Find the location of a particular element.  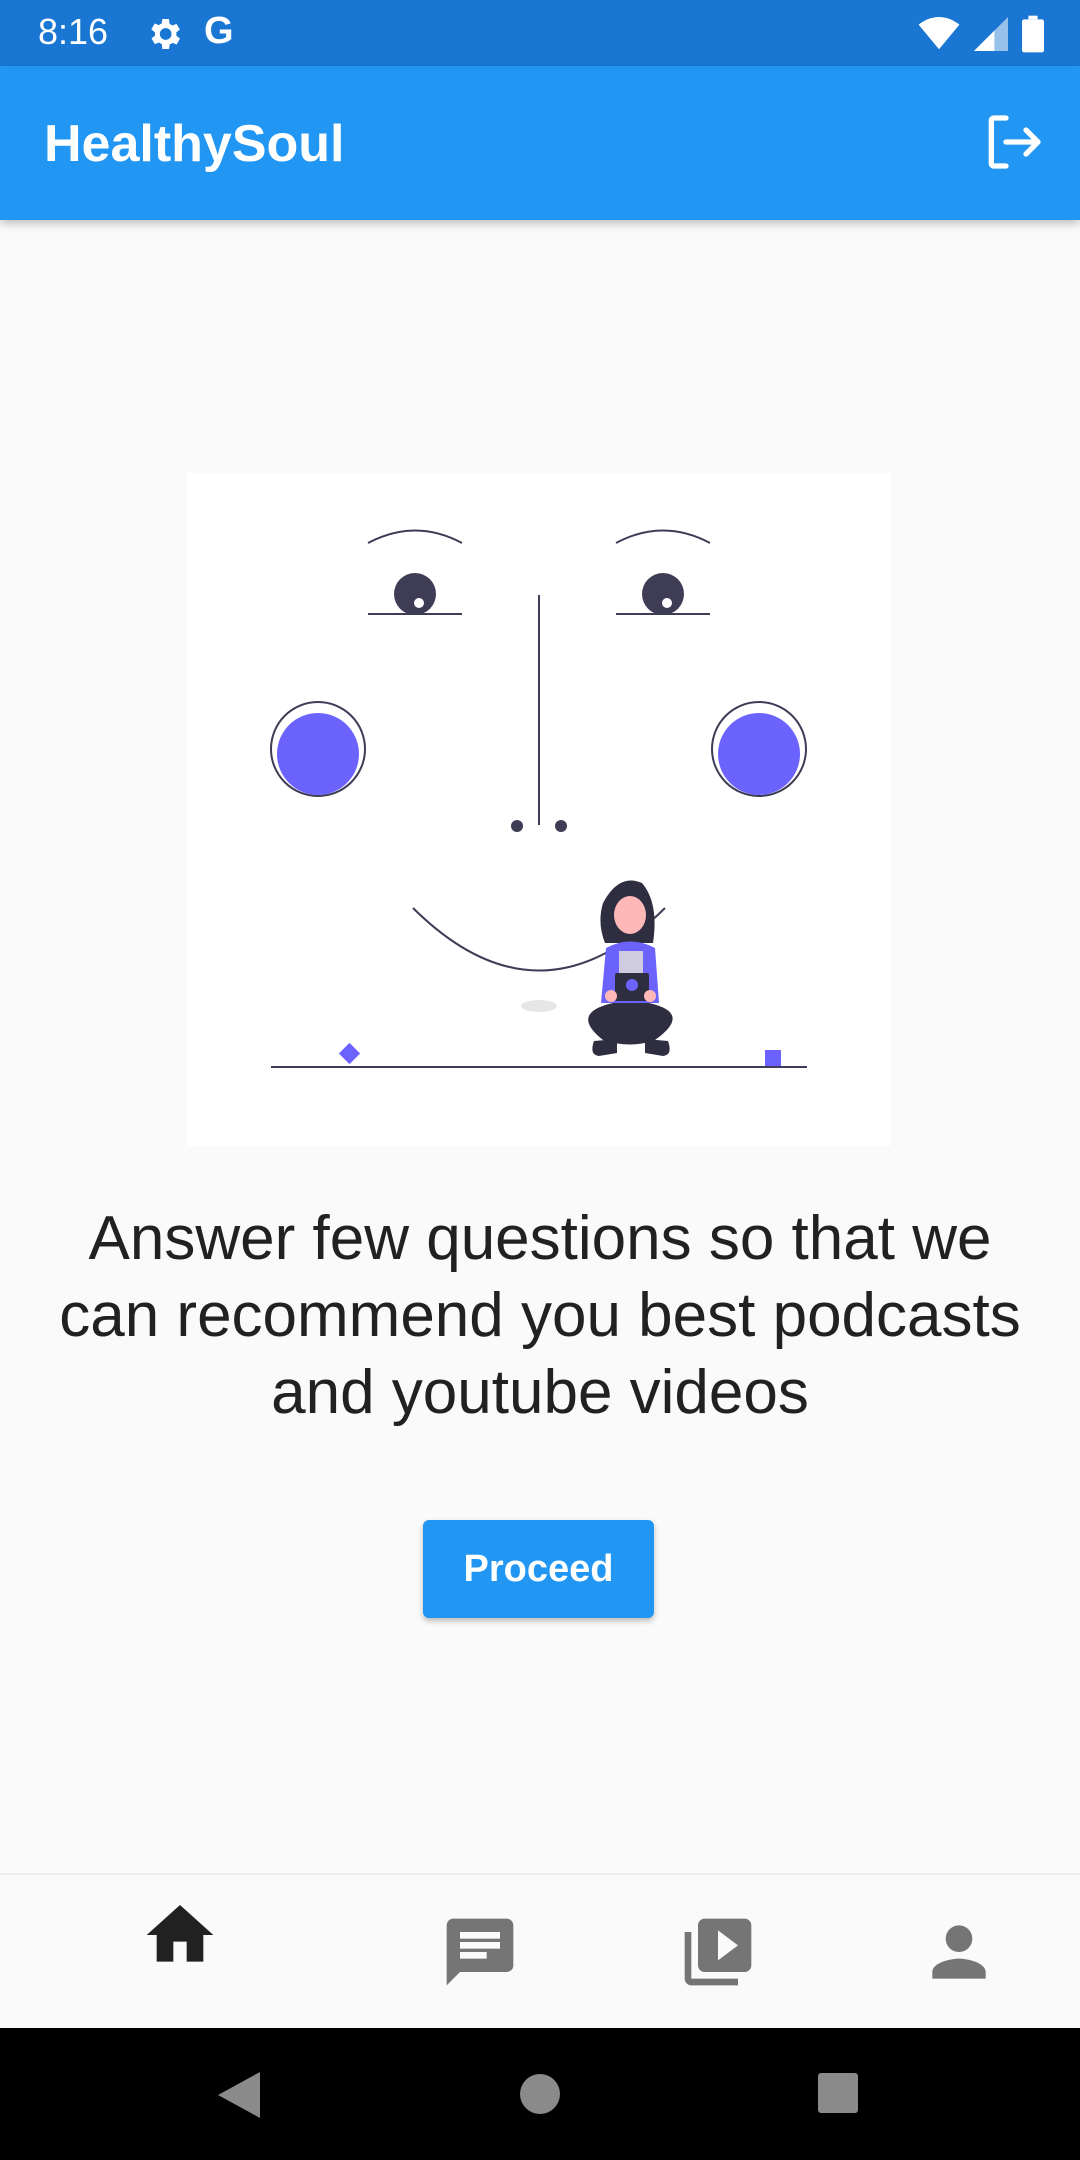

wifi-icon is located at coordinates (939, 33).